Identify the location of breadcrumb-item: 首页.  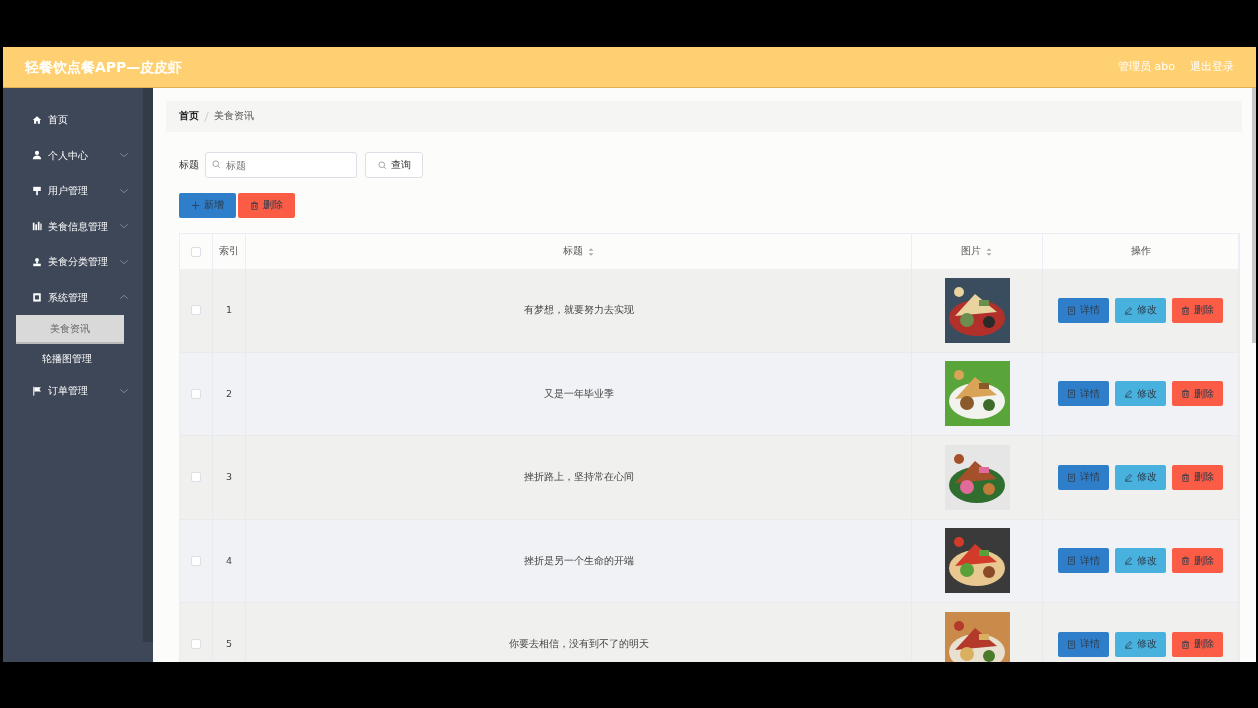
(189, 116).